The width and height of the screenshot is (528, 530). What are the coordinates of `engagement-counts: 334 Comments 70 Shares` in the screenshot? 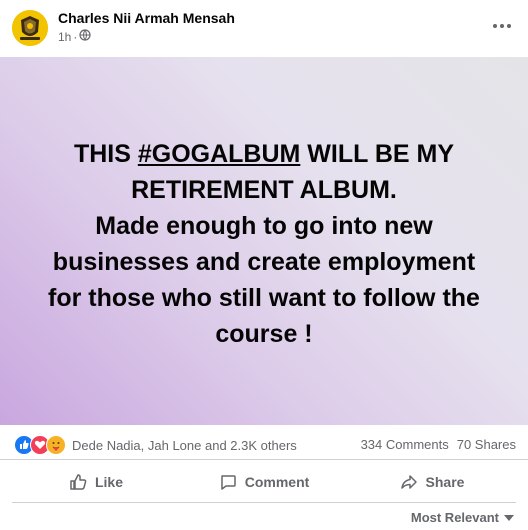 It's located at (438, 444).